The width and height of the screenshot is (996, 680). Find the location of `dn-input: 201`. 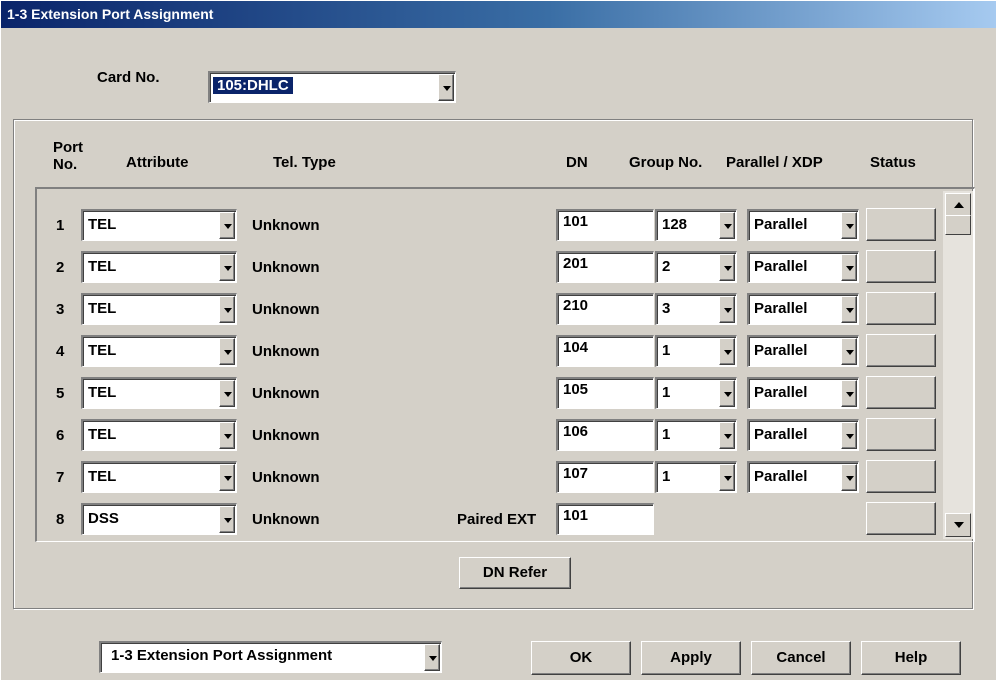

dn-input: 201 is located at coordinates (605, 267).